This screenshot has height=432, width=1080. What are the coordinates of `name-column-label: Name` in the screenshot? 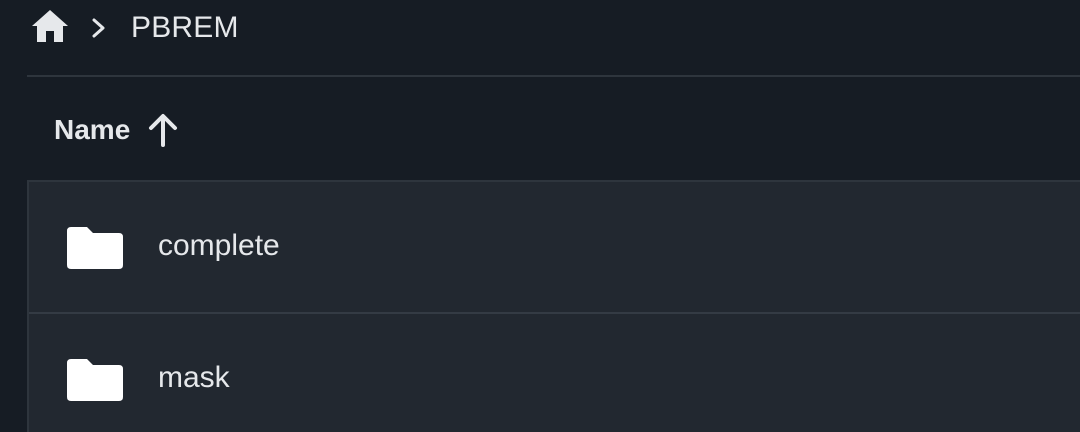 It's located at (92, 129).